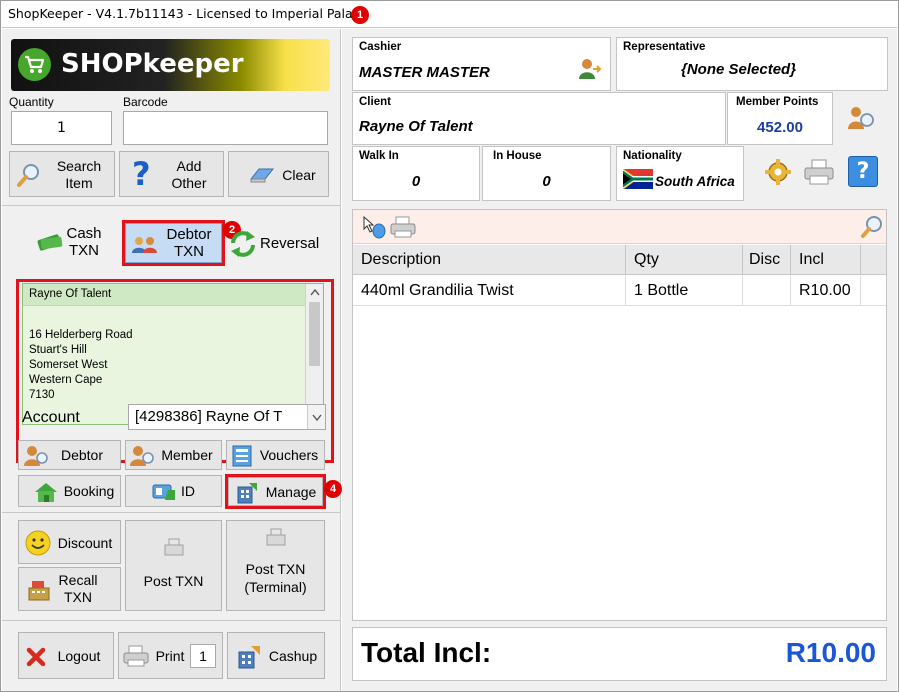 The height and width of the screenshot is (692, 899). I want to click on chevron-down-icon, so click(317, 417).